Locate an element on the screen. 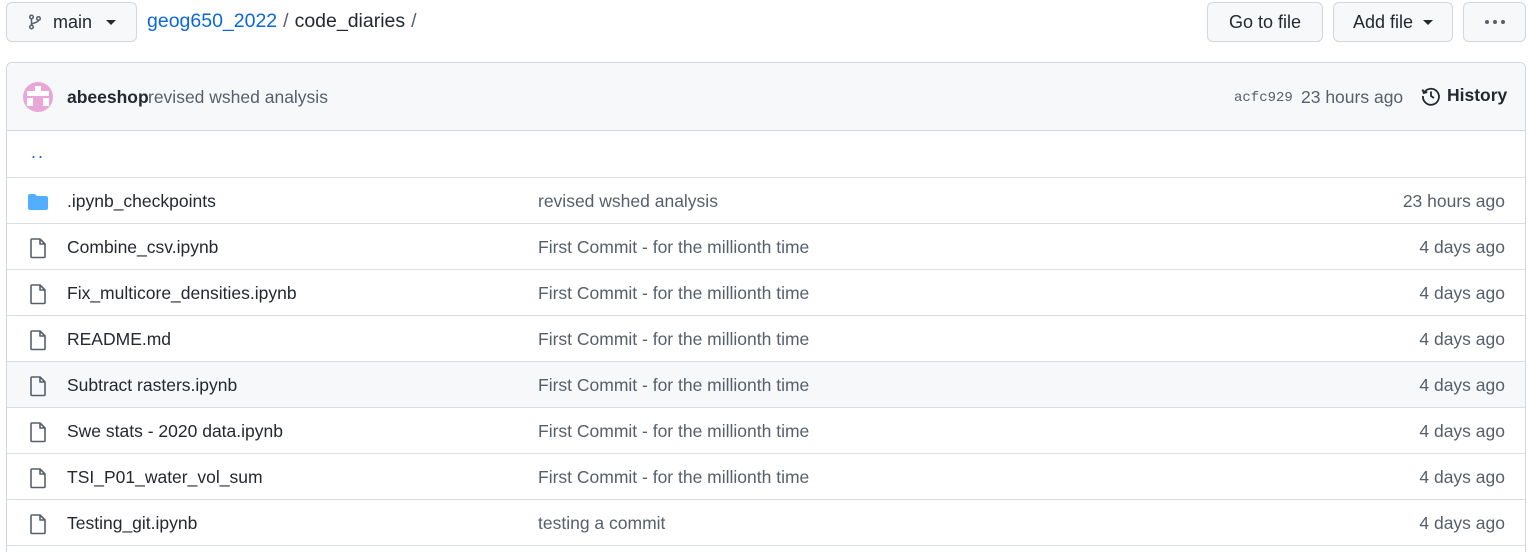 The height and width of the screenshot is (552, 1530). history-clock-icon is located at coordinates (1430, 96).